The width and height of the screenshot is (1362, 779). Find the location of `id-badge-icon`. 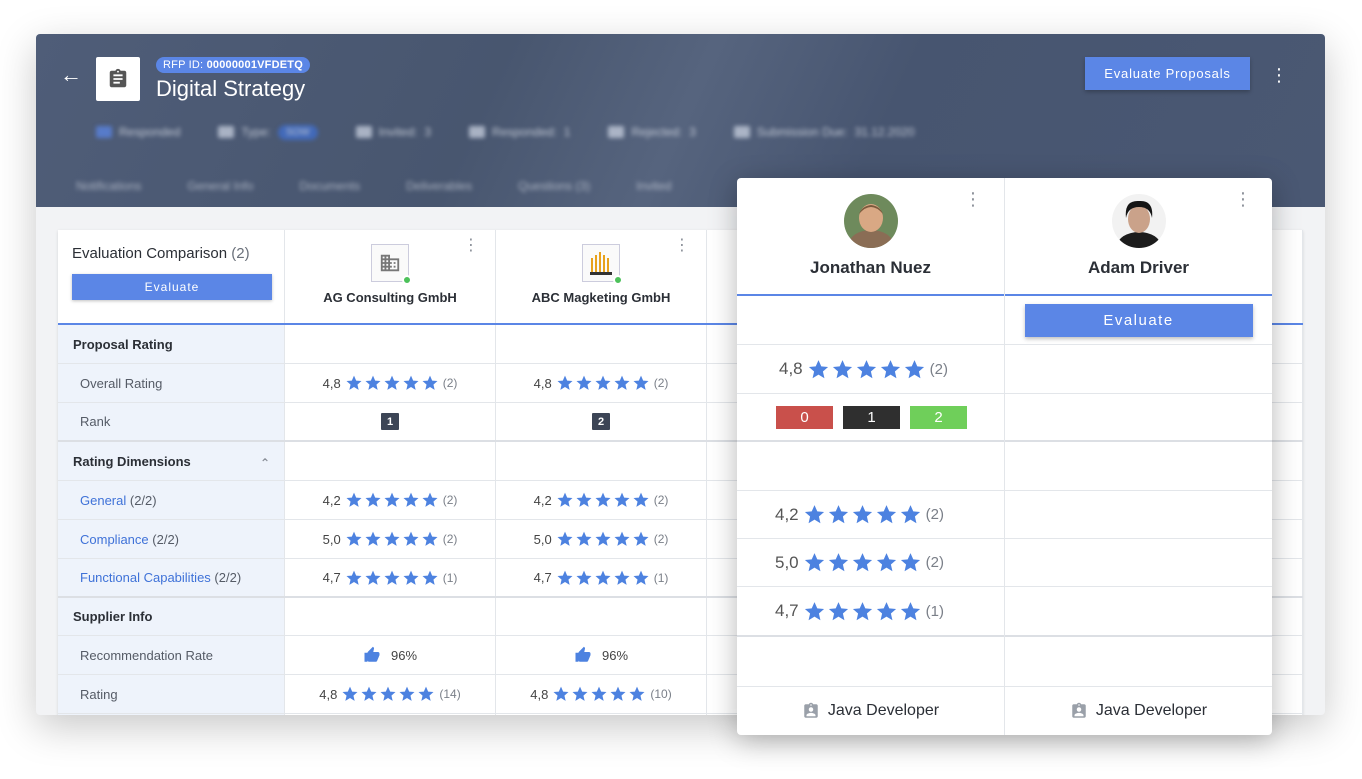

id-badge-icon is located at coordinates (1079, 711).